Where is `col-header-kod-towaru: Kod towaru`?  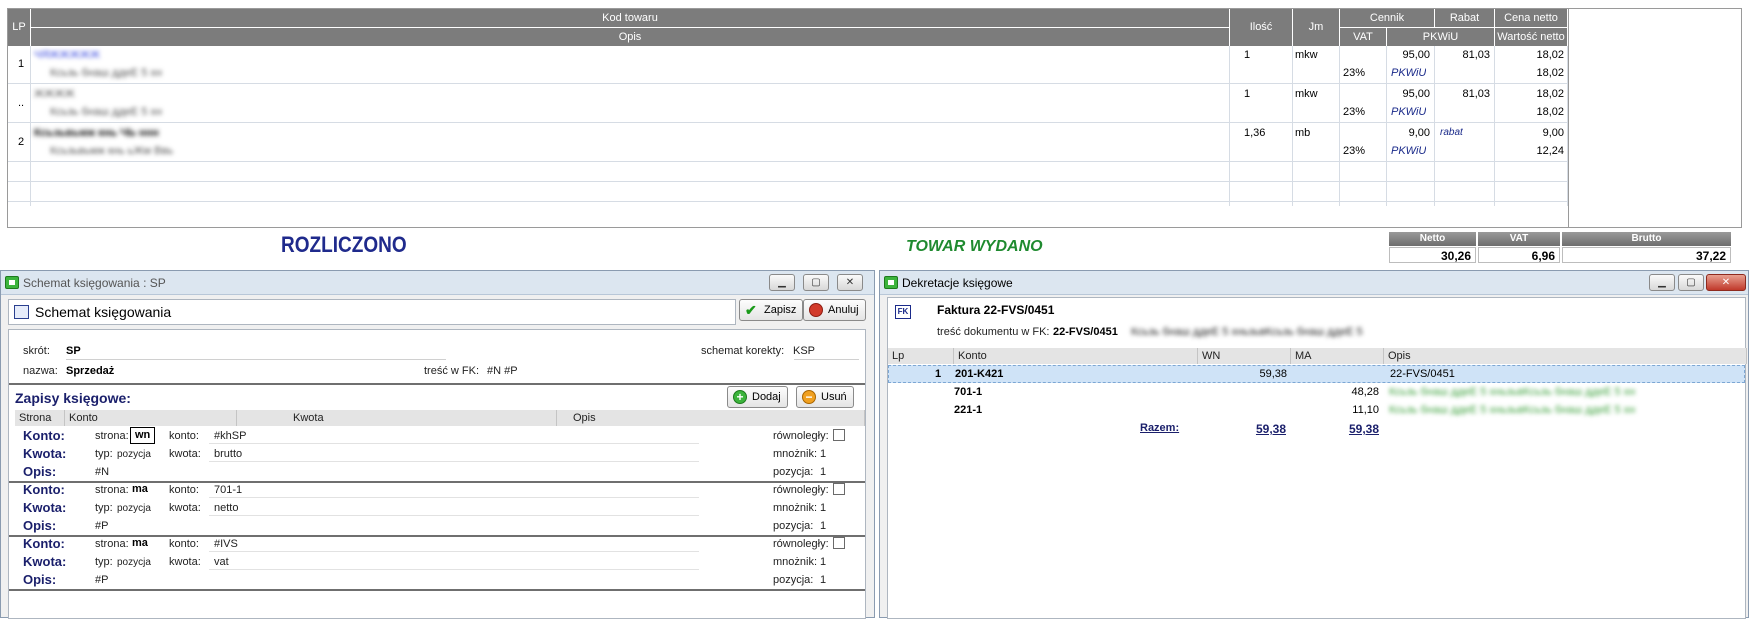 col-header-kod-towaru: Kod towaru is located at coordinates (630, 18).